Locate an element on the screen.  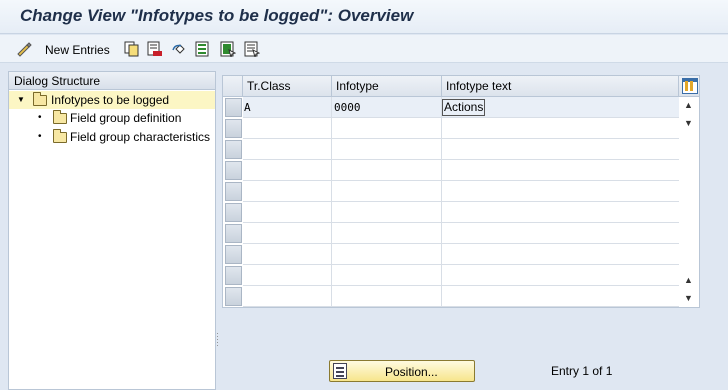
tree-item-label: Infotypes to be logged is located at coordinates (110, 100).